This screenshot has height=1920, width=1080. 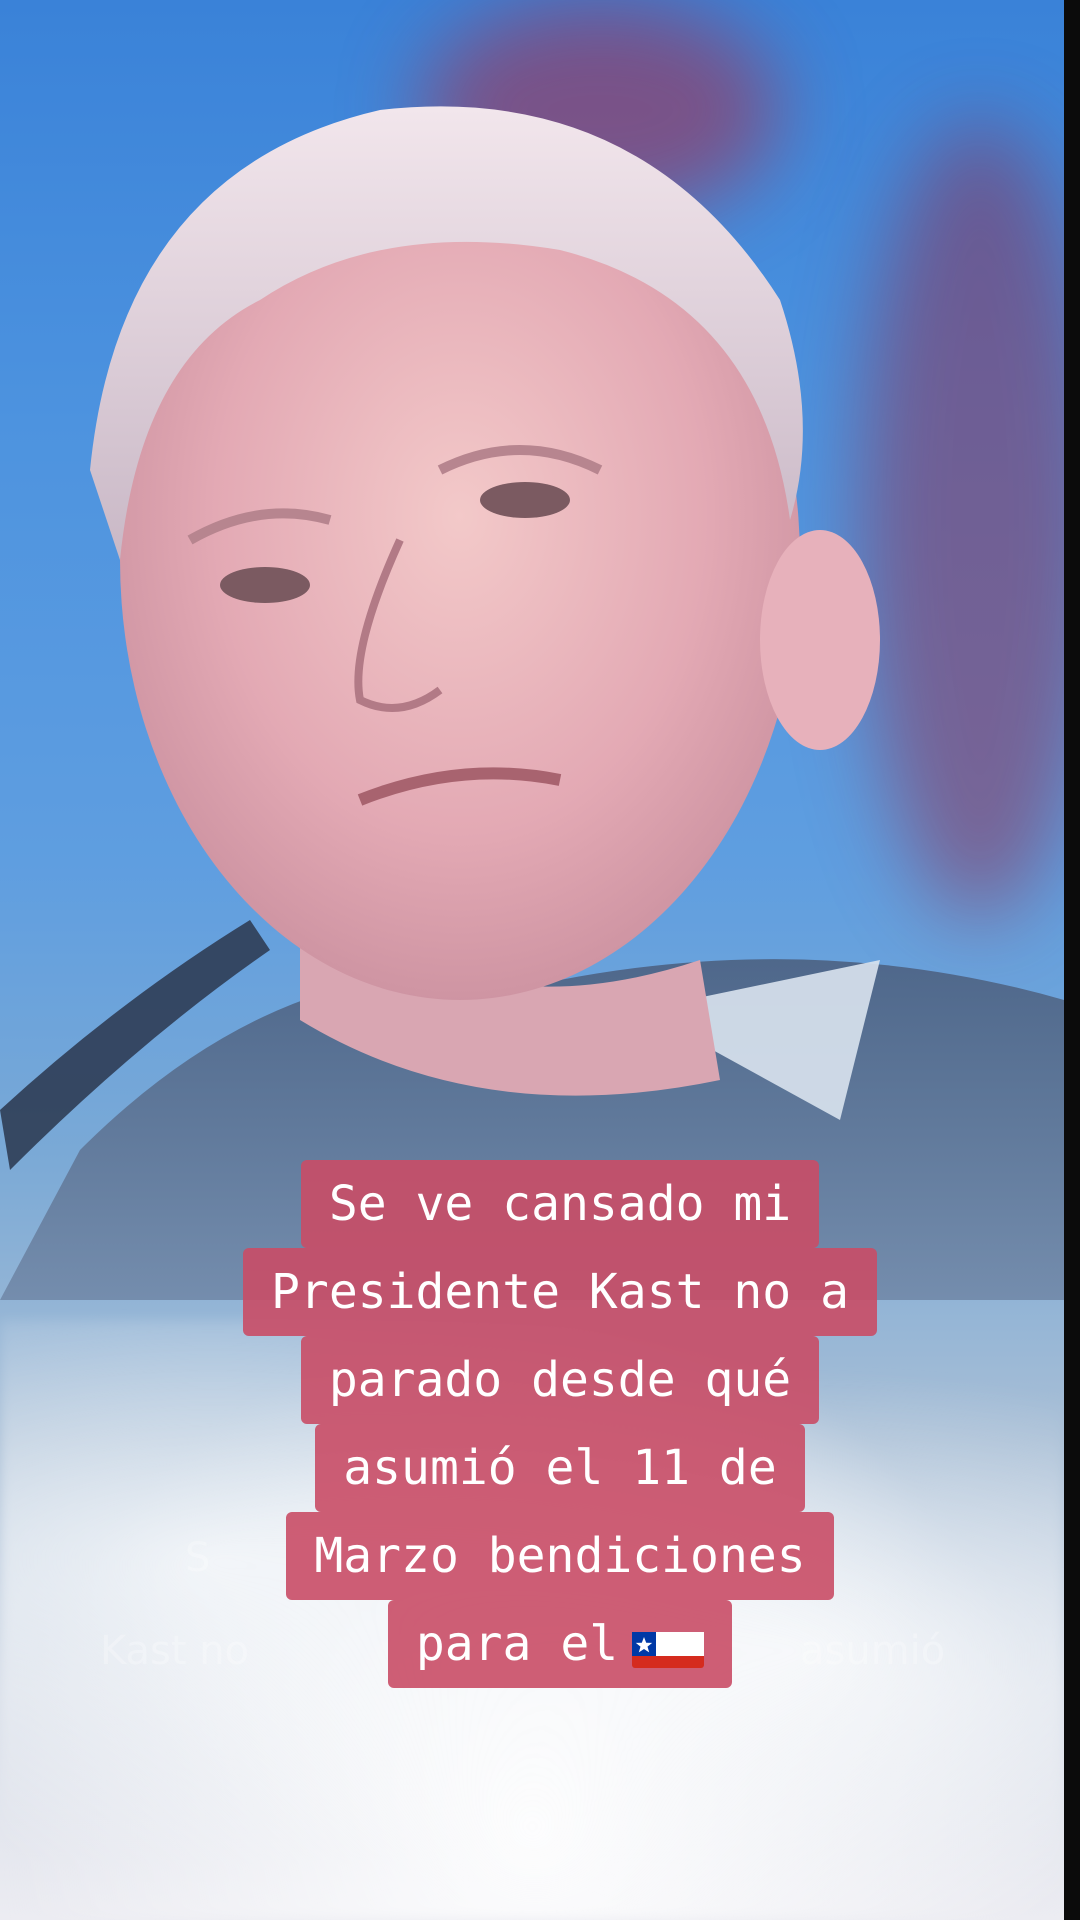 I want to click on chile-flag-icon, so click(x=668, y=1644).